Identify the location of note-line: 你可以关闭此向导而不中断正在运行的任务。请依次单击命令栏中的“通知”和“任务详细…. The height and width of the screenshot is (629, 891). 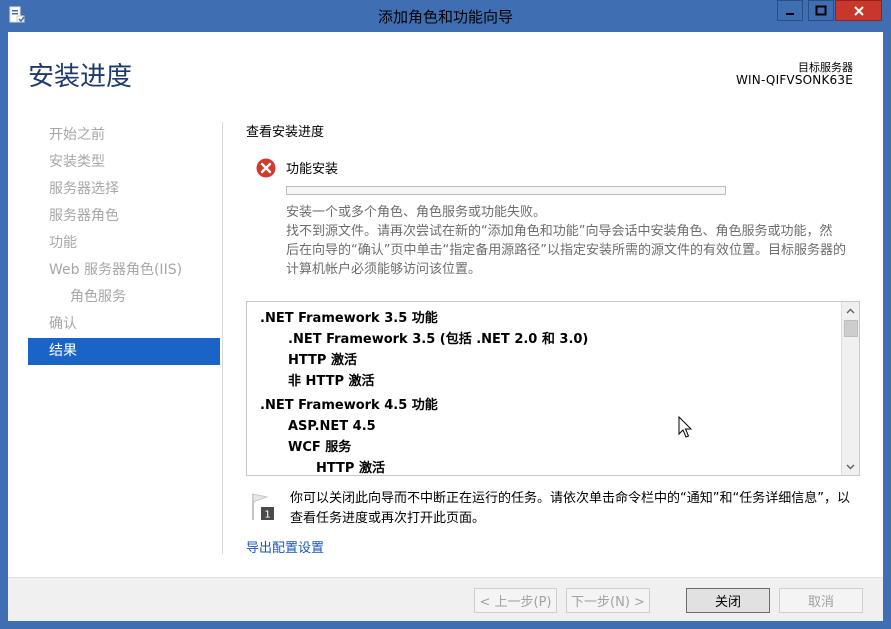
(570, 498).